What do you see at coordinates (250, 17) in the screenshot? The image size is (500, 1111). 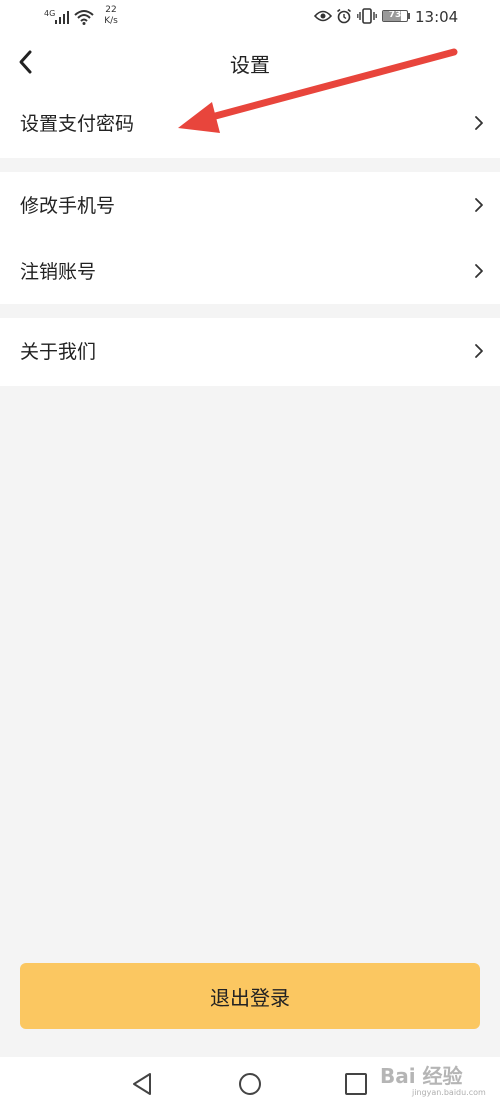 I see `status-bar: 4G 22 K/s 73 13:04` at bounding box center [250, 17].